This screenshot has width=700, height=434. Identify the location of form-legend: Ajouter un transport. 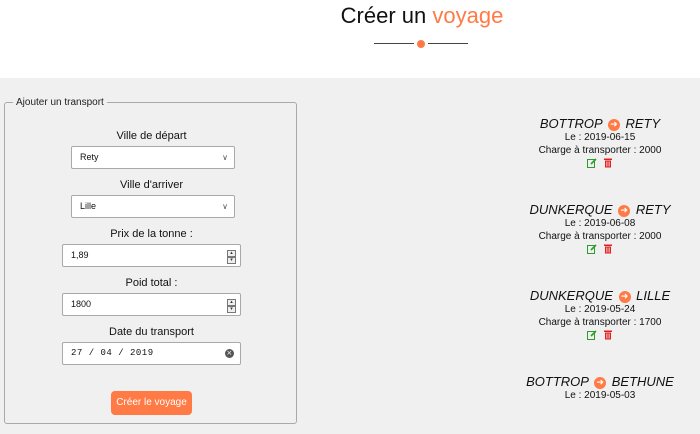
(60, 102).